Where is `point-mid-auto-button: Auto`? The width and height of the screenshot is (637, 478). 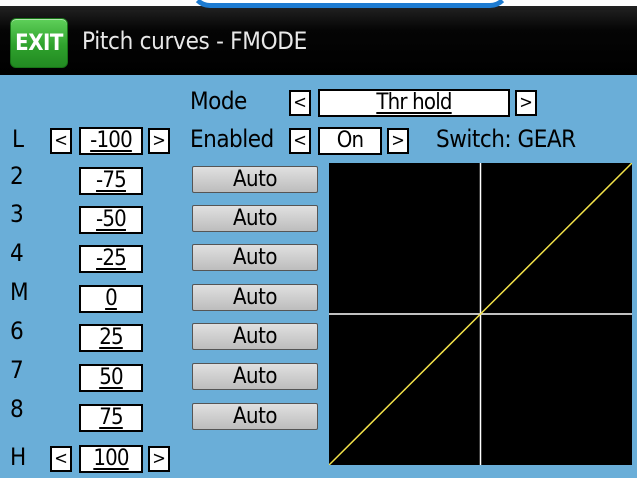
point-mid-auto-button: Auto is located at coordinates (255, 297).